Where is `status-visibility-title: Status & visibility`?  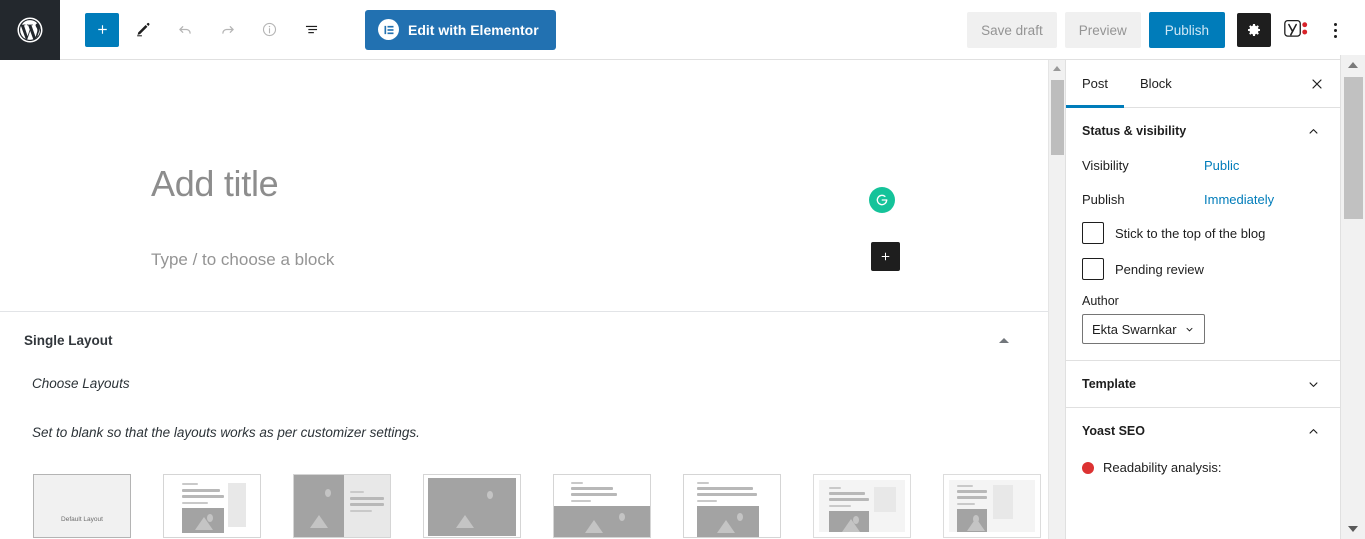
status-visibility-title: Status & visibility is located at coordinates (1134, 131).